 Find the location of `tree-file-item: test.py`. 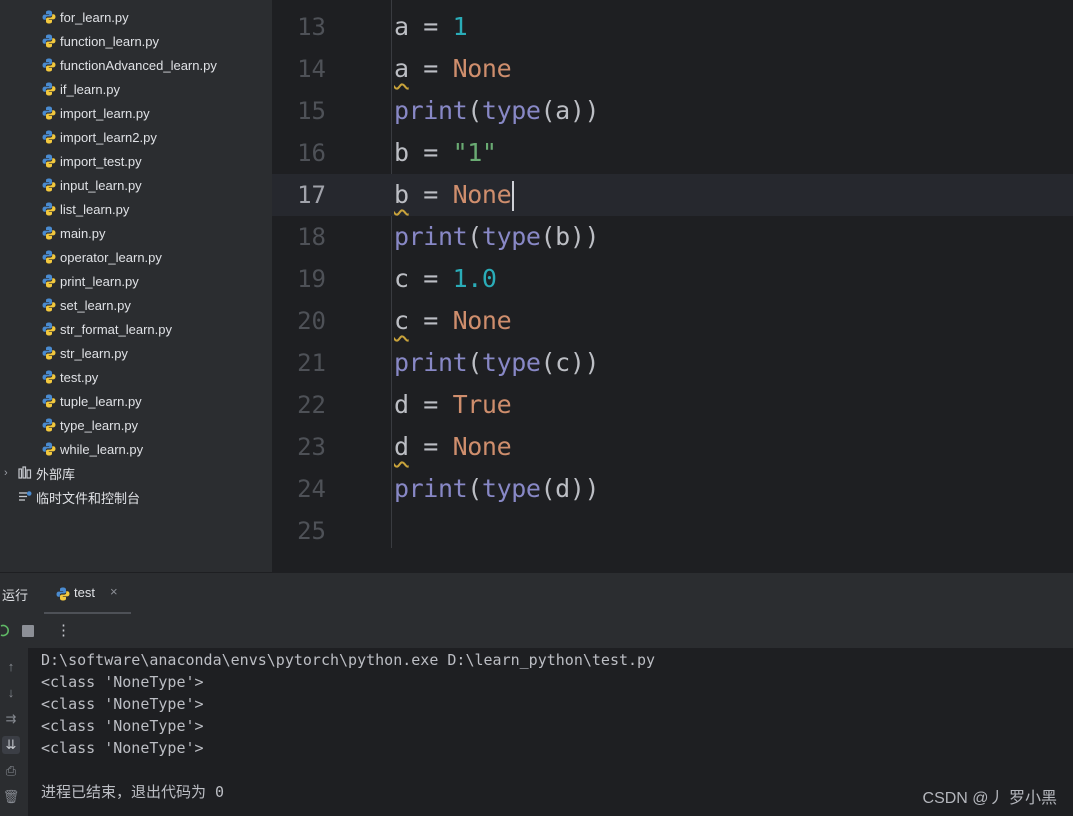

tree-file-item: test.py is located at coordinates (70, 377).